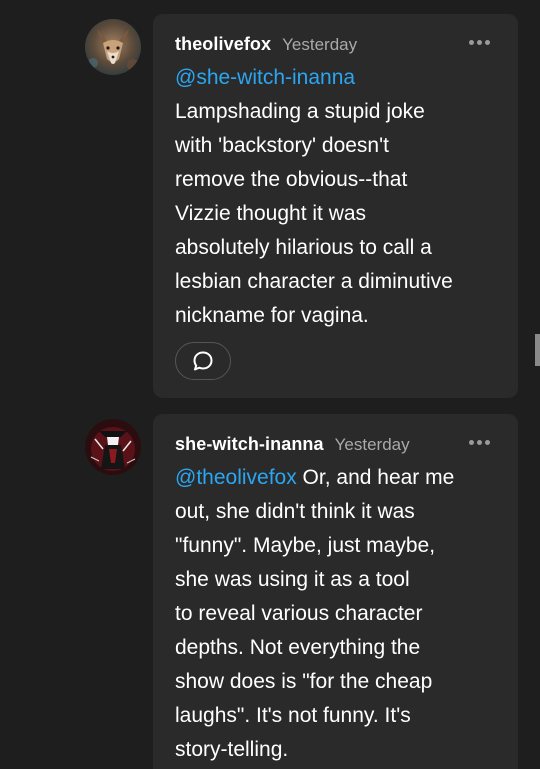 The image size is (540, 769). What do you see at coordinates (303, 247) in the screenshot?
I see `comment-line: absolutely hilarious to call a` at bounding box center [303, 247].